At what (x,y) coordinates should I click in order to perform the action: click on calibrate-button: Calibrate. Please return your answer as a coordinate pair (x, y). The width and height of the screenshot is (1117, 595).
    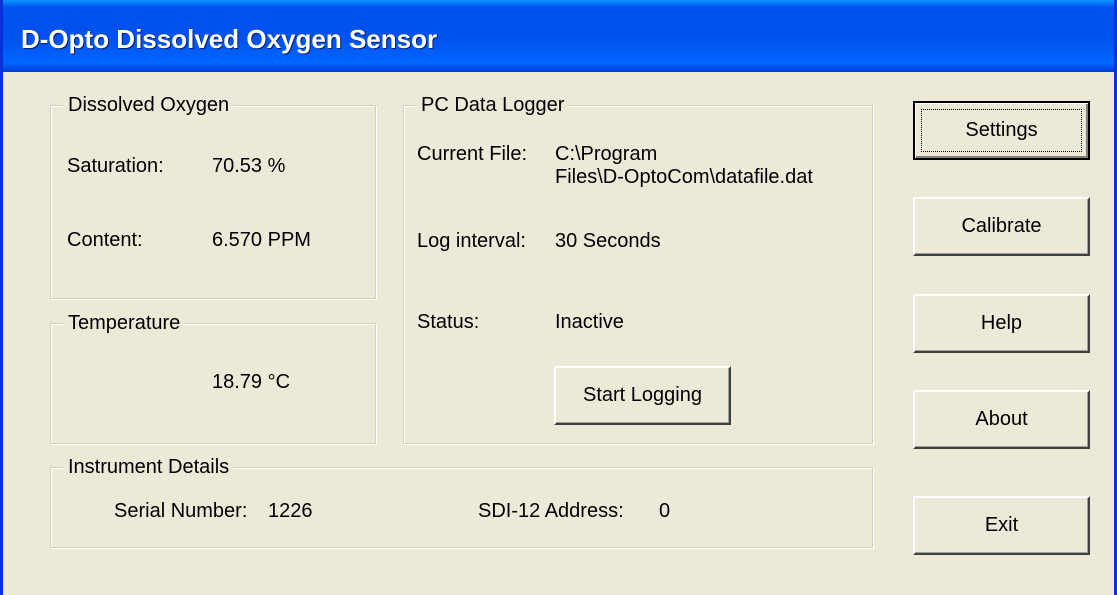
    Looking at the image, I should click on (1001, 226).